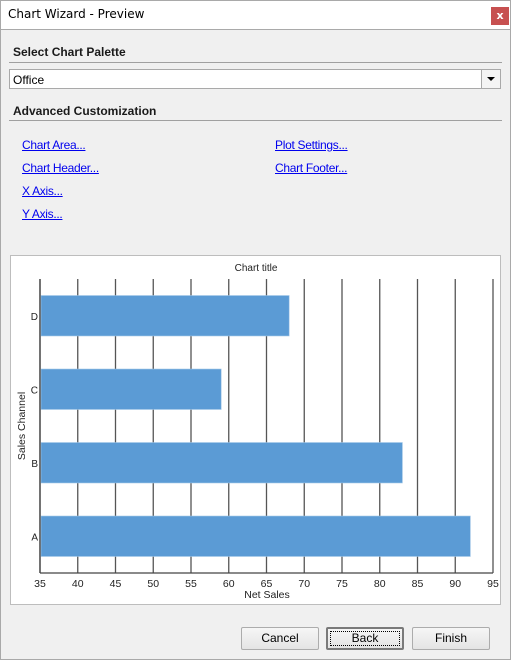  I want to click on x-tick-label: 55, so click(191, 584).